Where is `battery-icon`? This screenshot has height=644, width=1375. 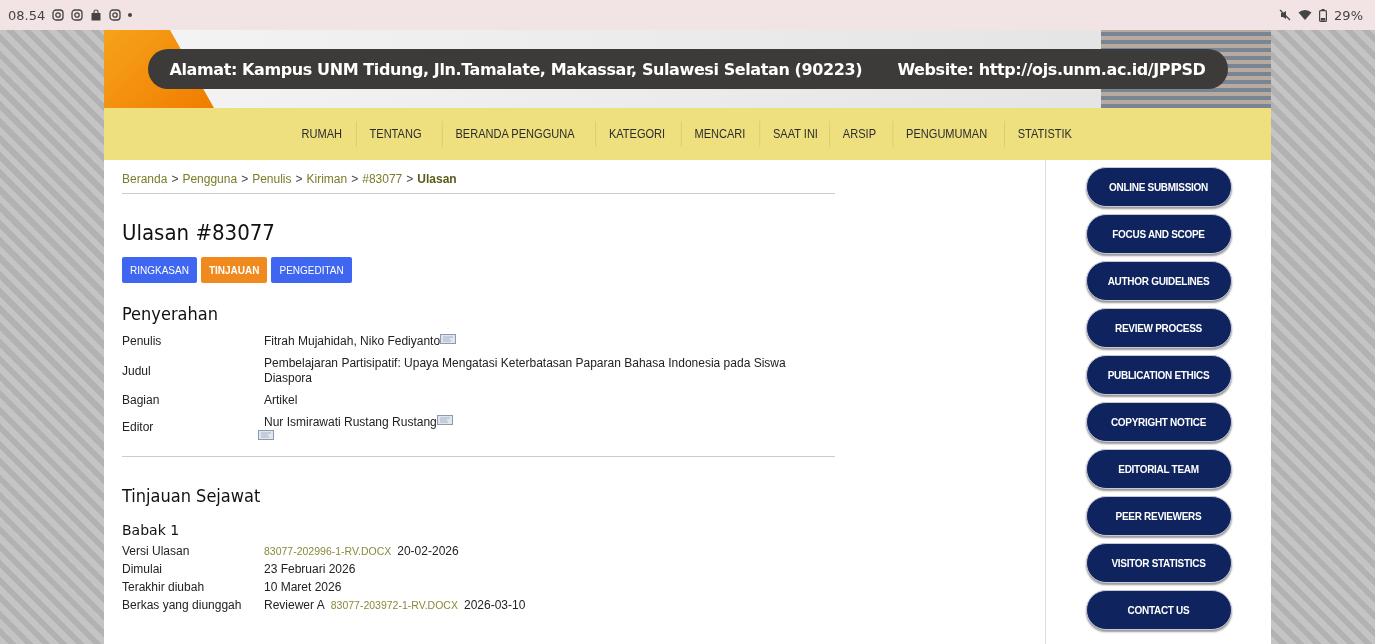 battery-icon is located at coordinates (1323, 15).